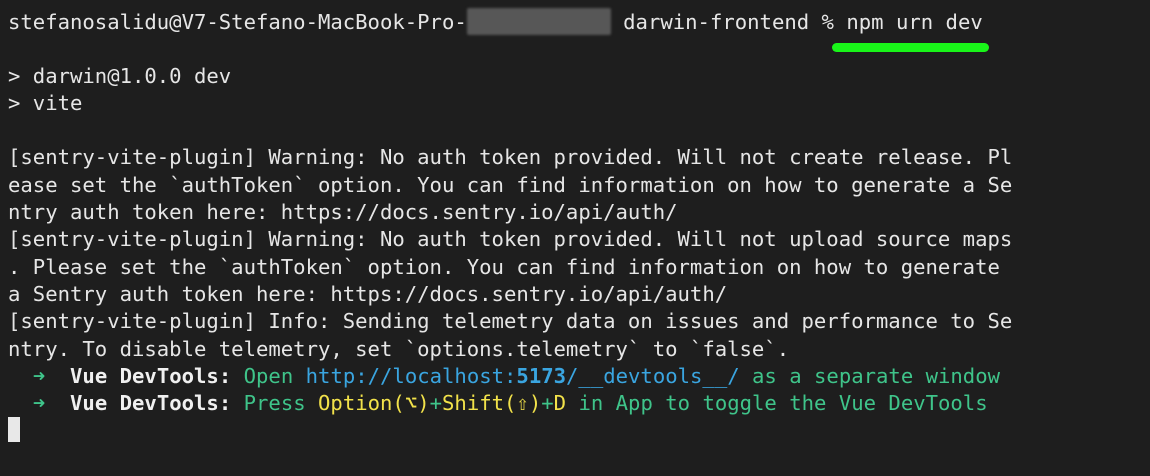 The width and height of the screenshot is (1150, 476). I want to click on highlighted-command: npm urn dev, so click(910, 31).